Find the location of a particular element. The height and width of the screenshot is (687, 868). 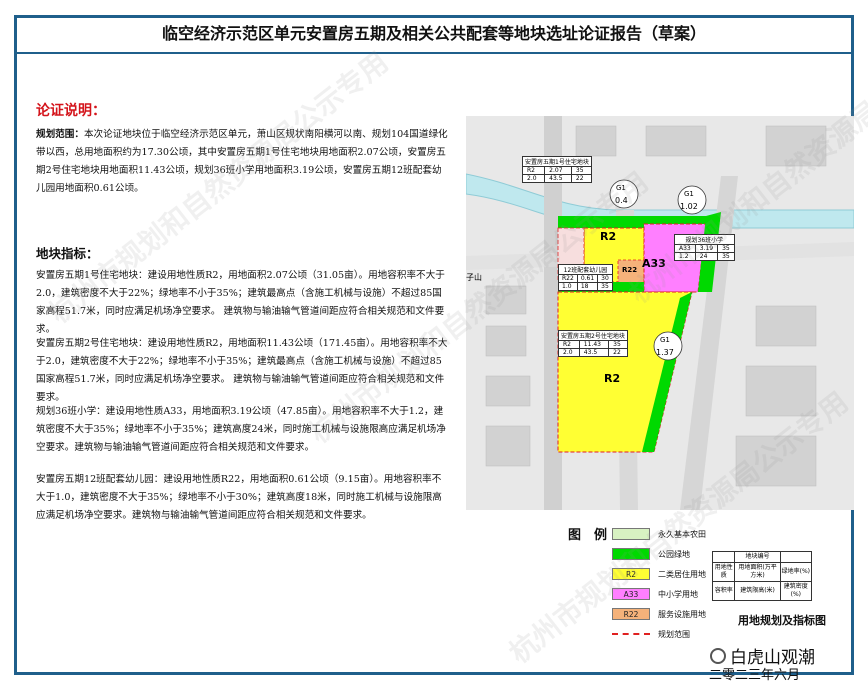

plot-table-housing-2: 安置房五期2号住宅地块 R2 11.43 35 2.0 43.5 22 is located at coordinates (593, 343).